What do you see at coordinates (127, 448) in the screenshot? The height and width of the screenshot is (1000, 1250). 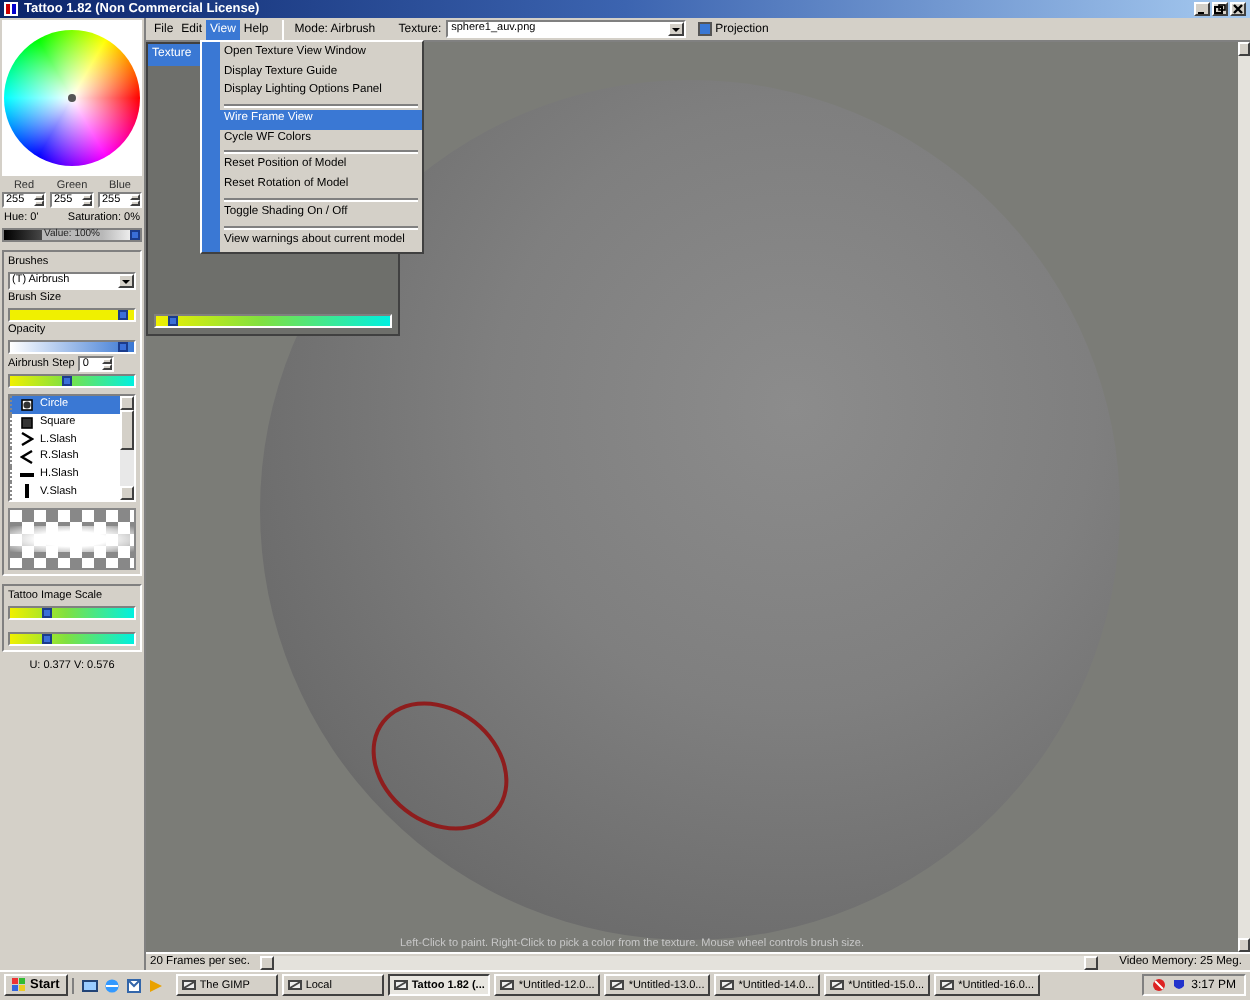 I see `list-scrollbar` at bounding box center [127, 448].